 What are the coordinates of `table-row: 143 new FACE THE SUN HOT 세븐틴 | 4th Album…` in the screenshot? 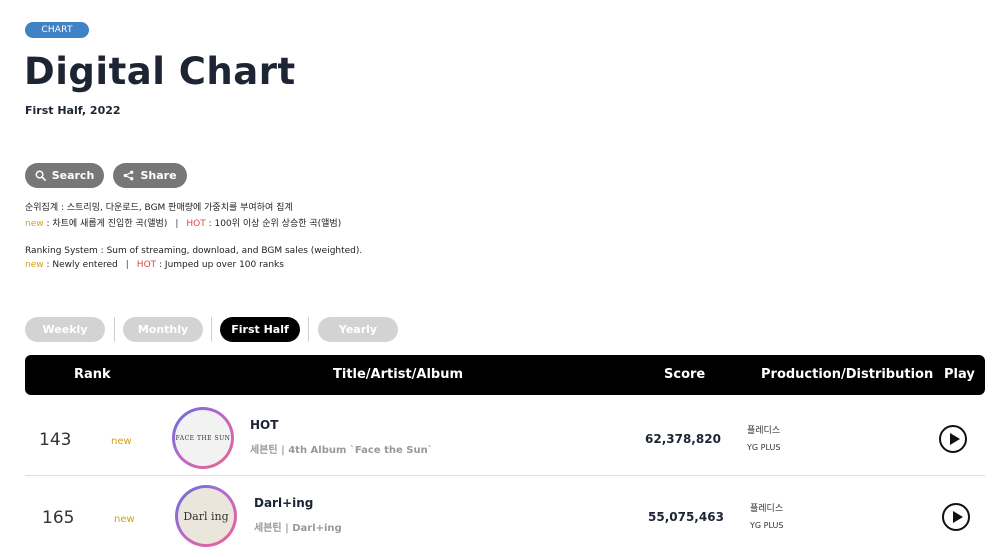 It's located at (505, 439).